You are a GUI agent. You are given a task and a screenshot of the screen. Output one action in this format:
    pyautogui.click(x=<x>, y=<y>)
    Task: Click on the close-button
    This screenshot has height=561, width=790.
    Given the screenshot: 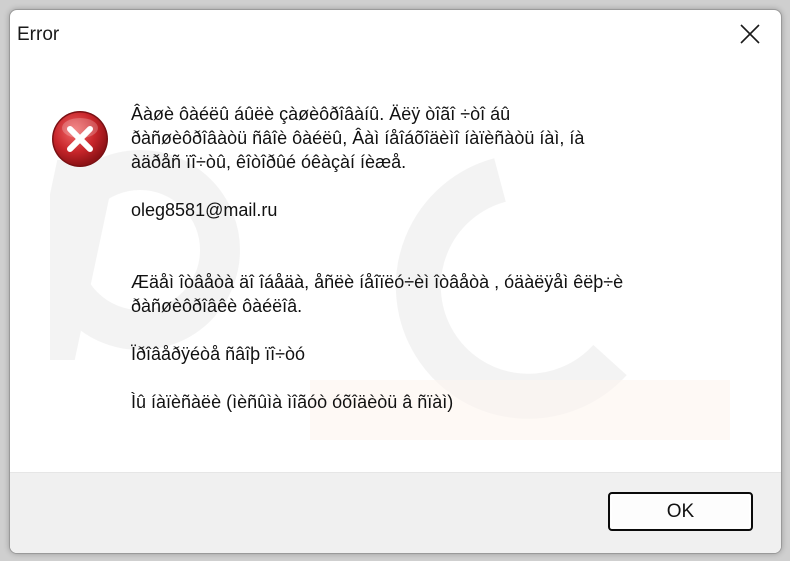 What is the action you would take?
    pyautogui.click(x=750, y=34)
    